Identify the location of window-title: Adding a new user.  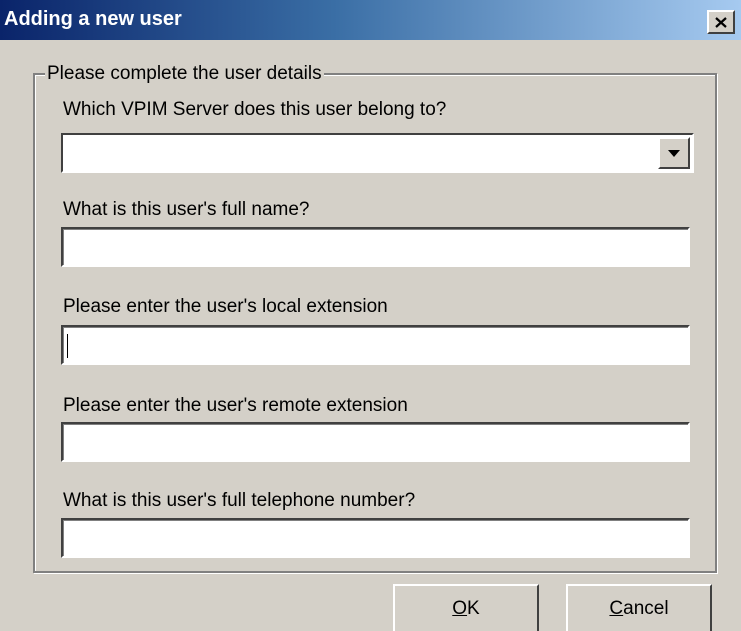
(93, 19).